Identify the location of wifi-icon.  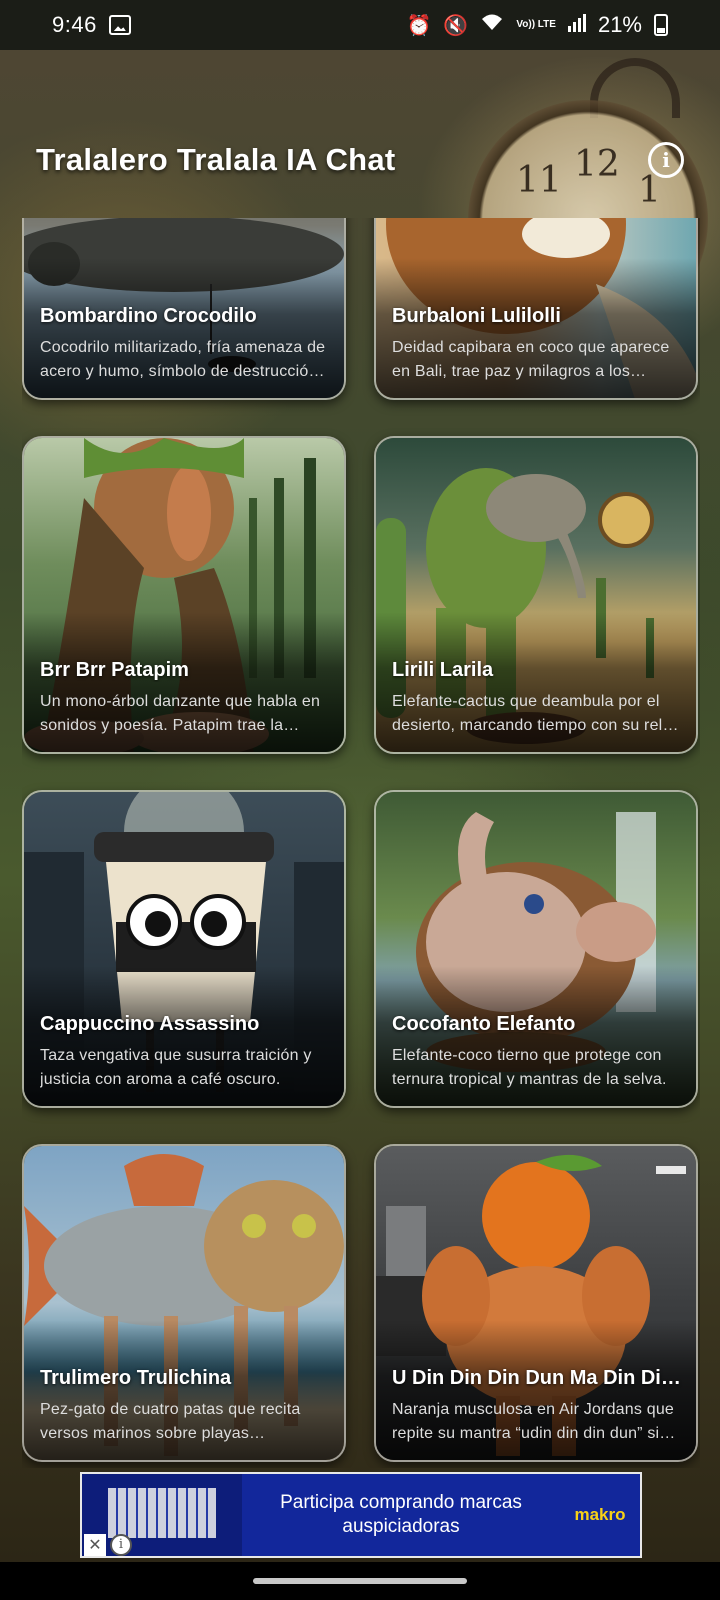
(492, 25).